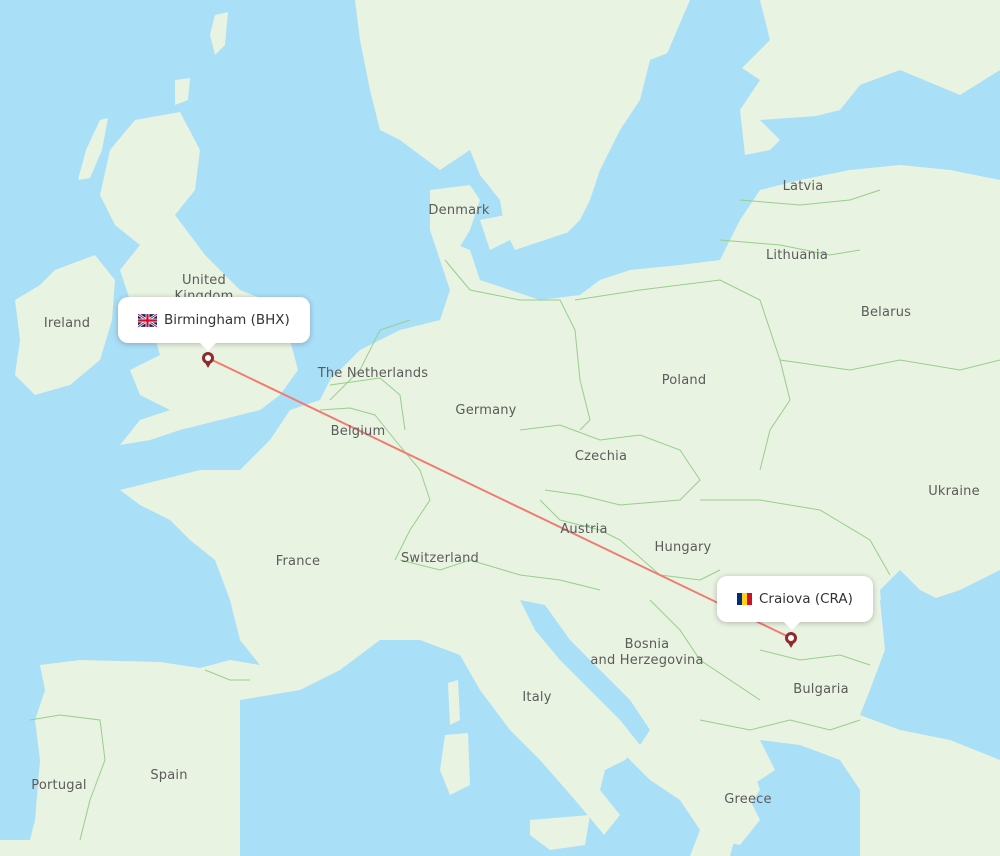 The height and width of the screenshot is (856, 1000). What do you see at coordinates (803, 186) in the screenshot?
I see `country-label-latvia: Latvia` at bounding box center [803, 186].